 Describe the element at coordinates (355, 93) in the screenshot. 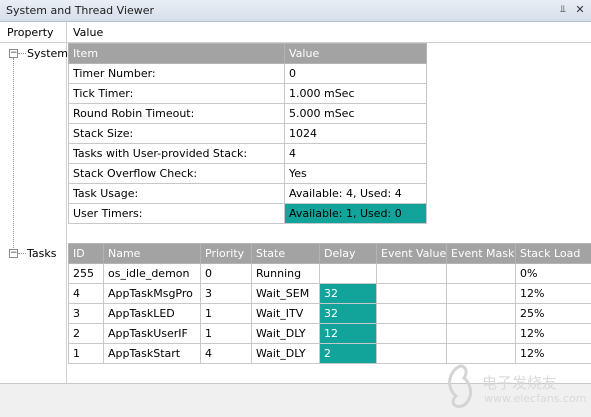

I see `property-value: 1.000 mSec` at that location.